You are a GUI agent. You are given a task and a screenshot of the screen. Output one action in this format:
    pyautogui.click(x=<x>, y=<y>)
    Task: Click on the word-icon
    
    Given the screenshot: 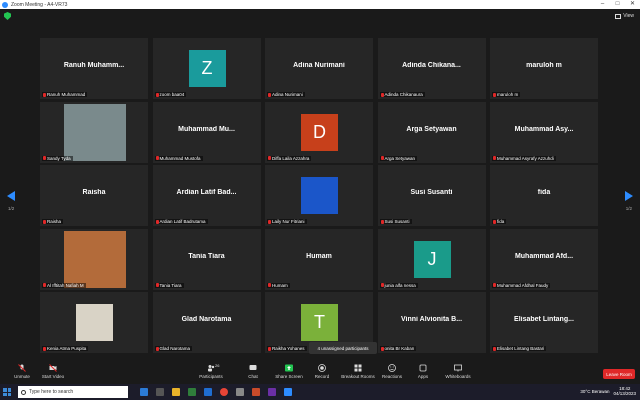 What is the action you would take?
    pyautogui.click(x=208, y=392)
    